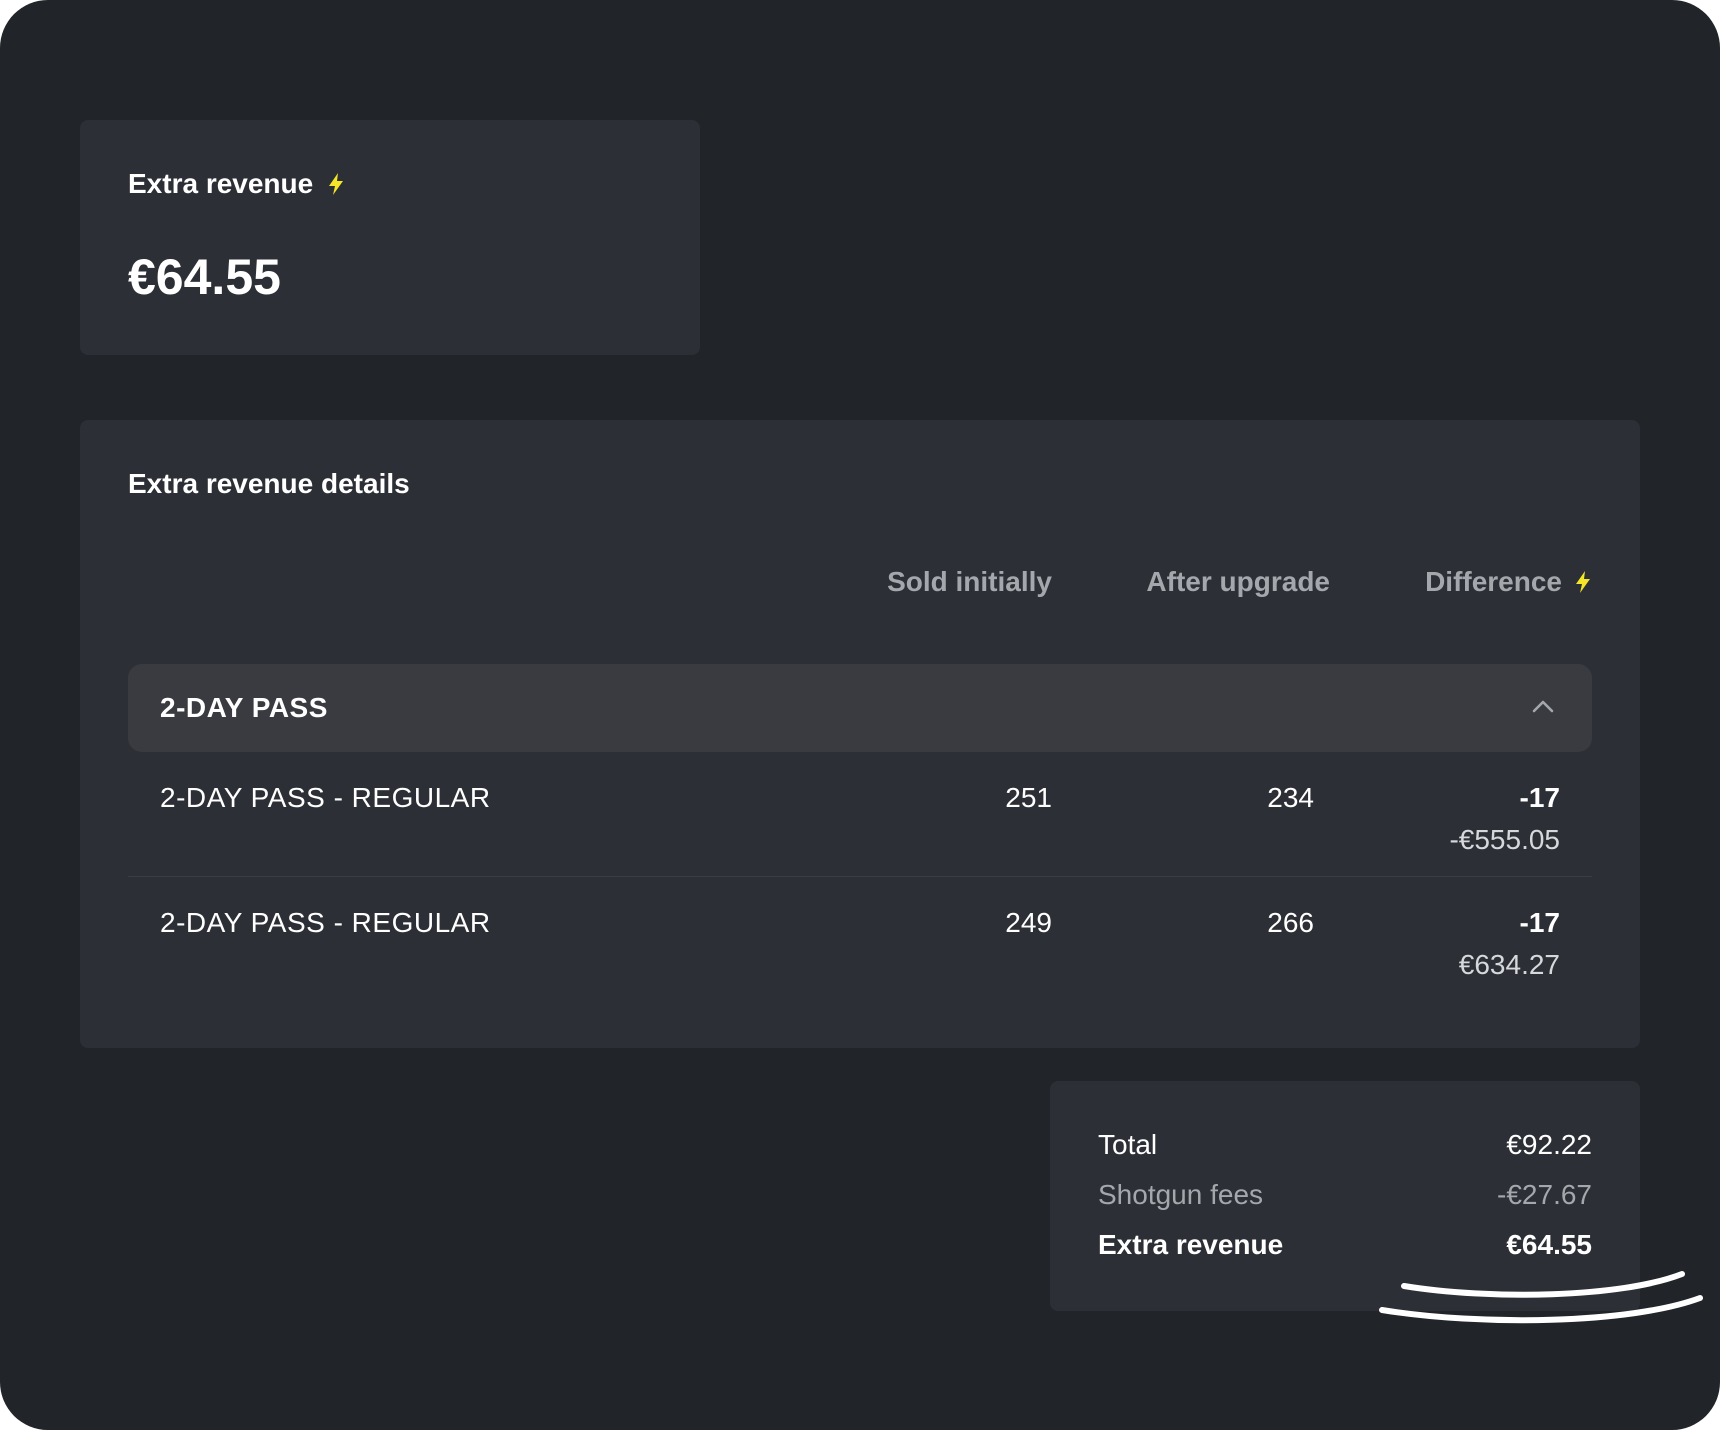 The height and width of the screenshot is (1430, 1720). I want to click on fees-label: Shotgun fees, so click(1181, 1194).